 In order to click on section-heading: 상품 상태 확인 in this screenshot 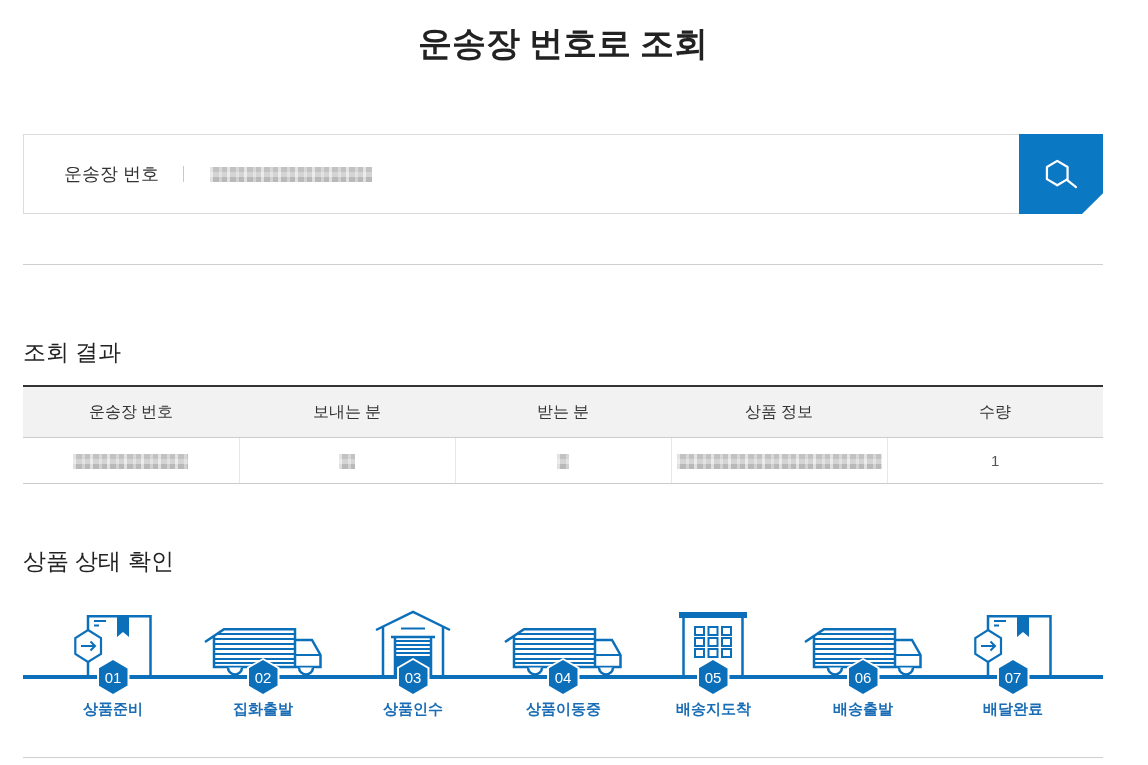, I will do `click(99, 561)`.